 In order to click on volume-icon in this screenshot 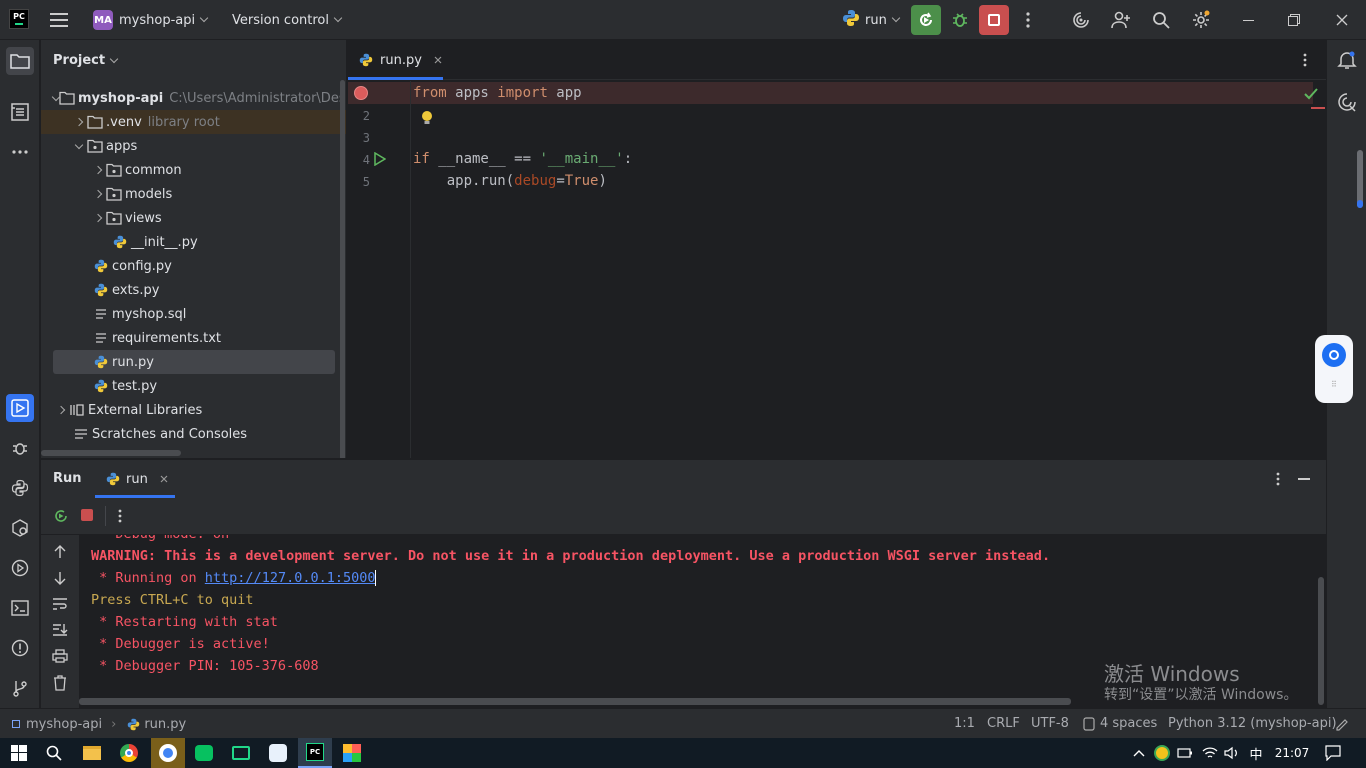, I will do `click(1232, 753)`.